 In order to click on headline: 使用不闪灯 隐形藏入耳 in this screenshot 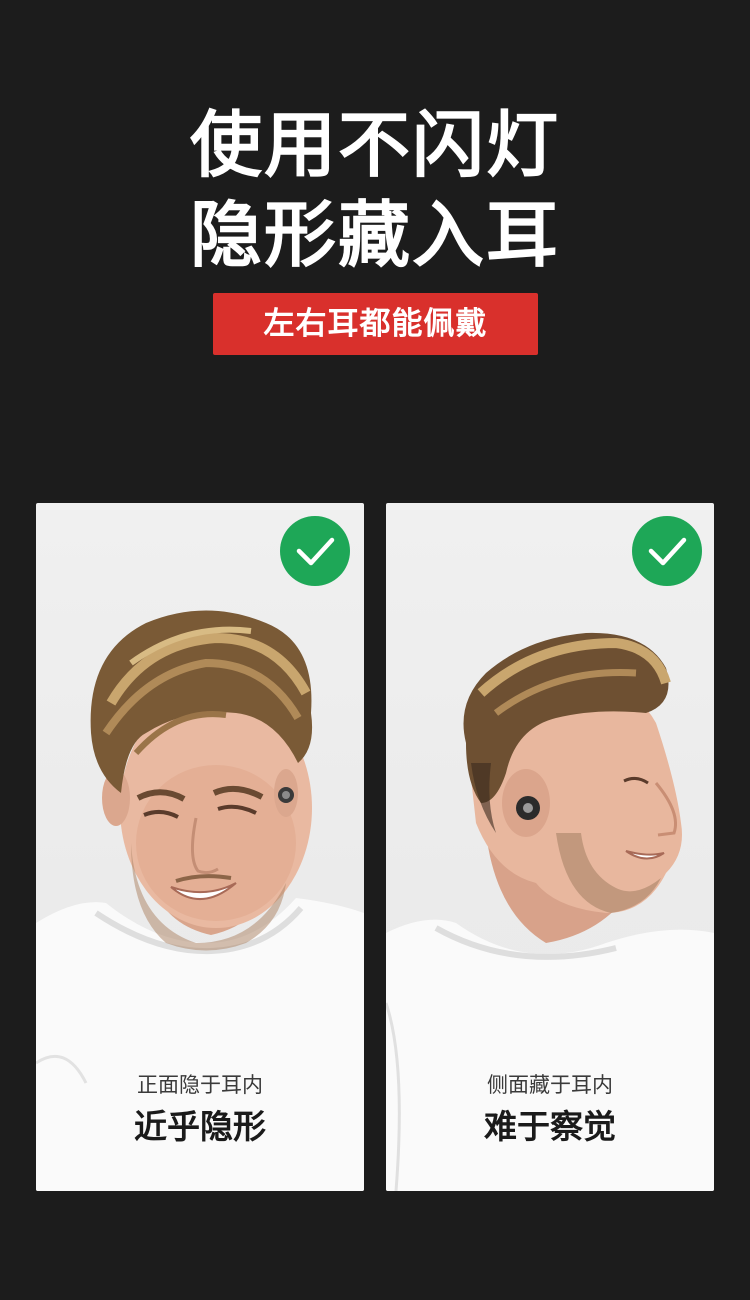, I will do `click(375, 190)`.